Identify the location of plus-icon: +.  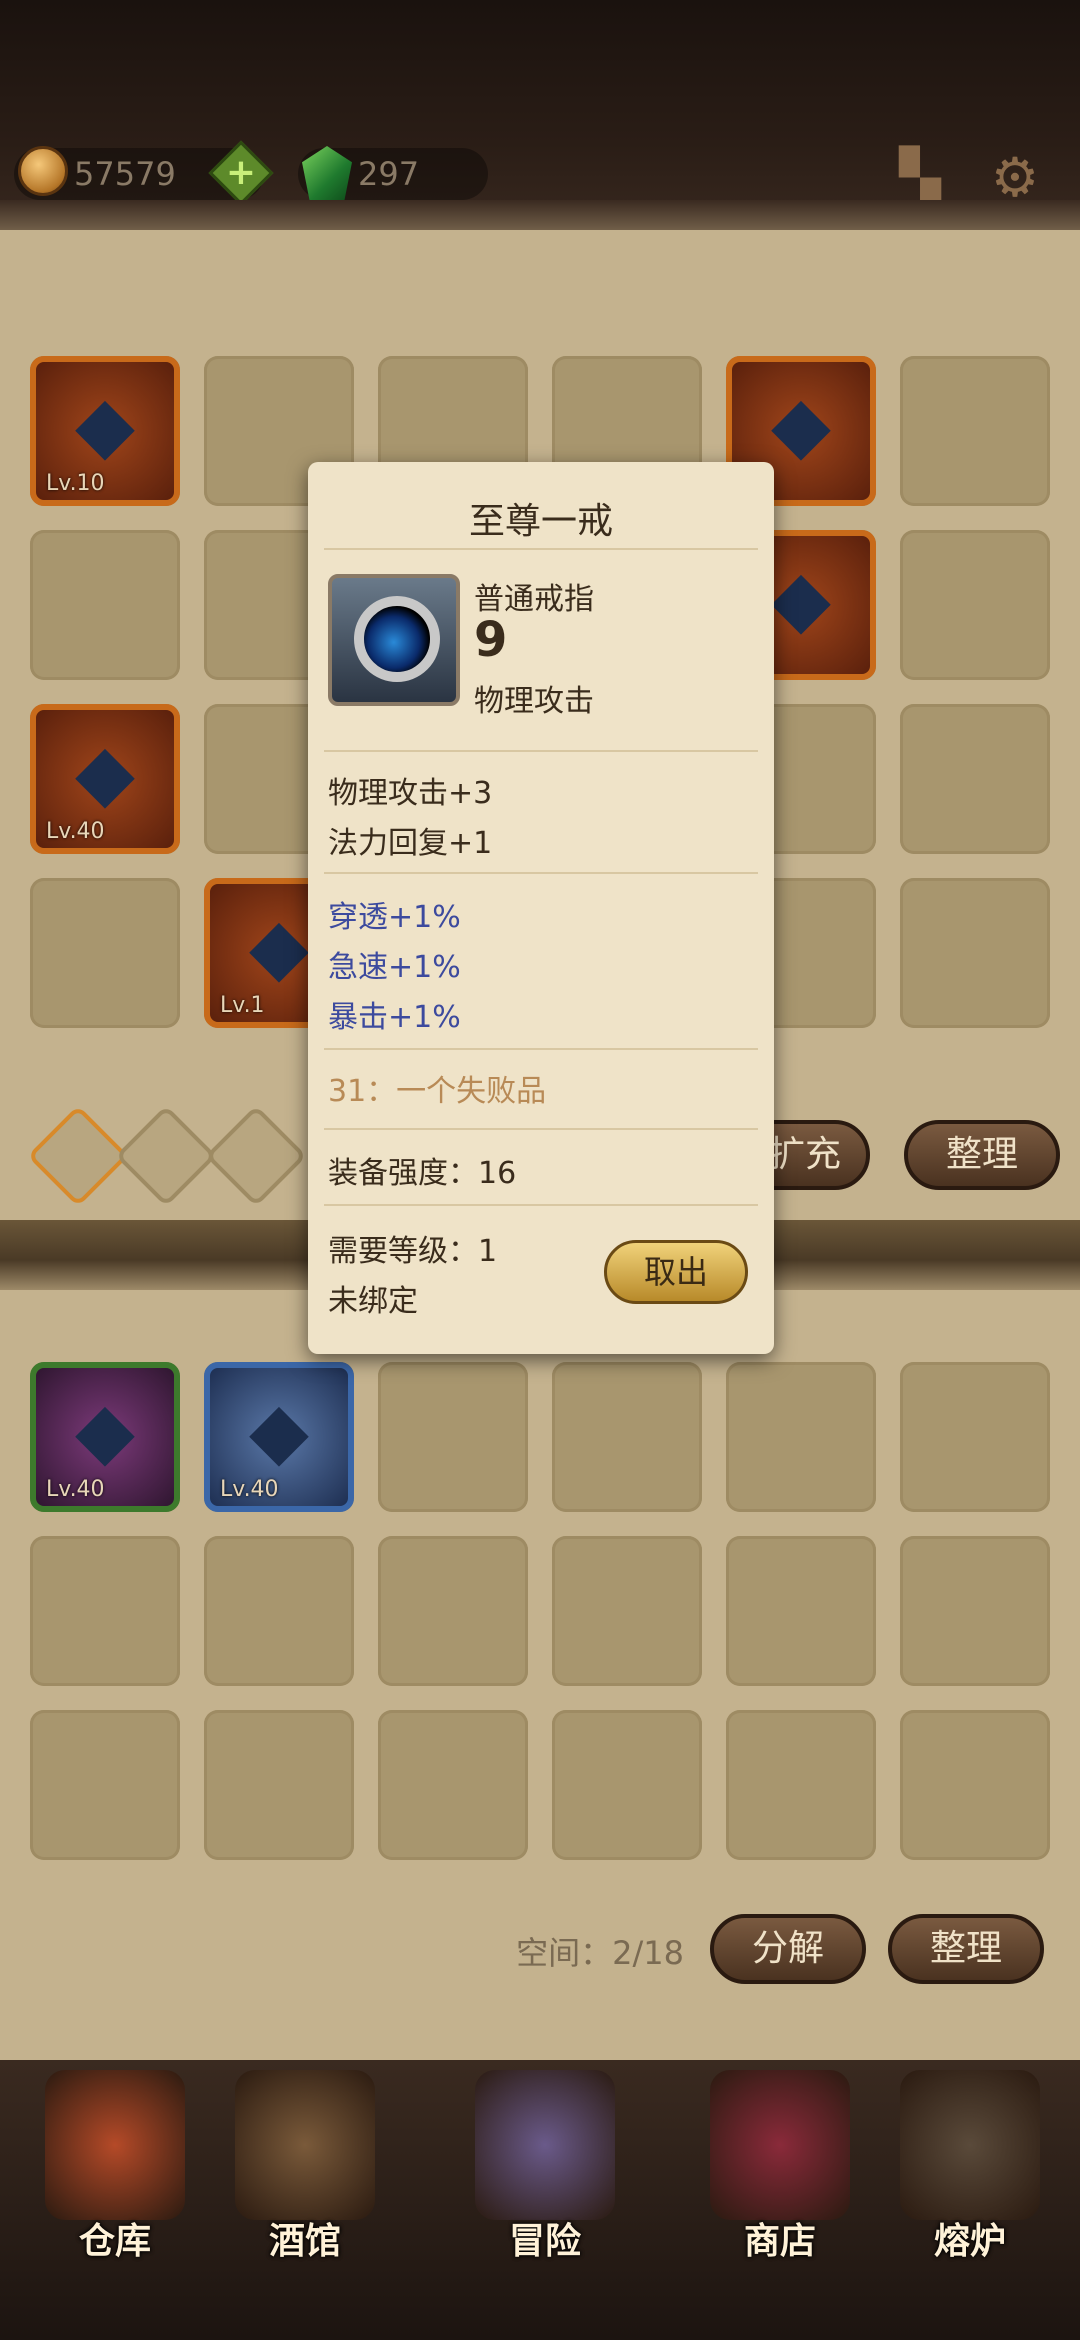
(241, 172).